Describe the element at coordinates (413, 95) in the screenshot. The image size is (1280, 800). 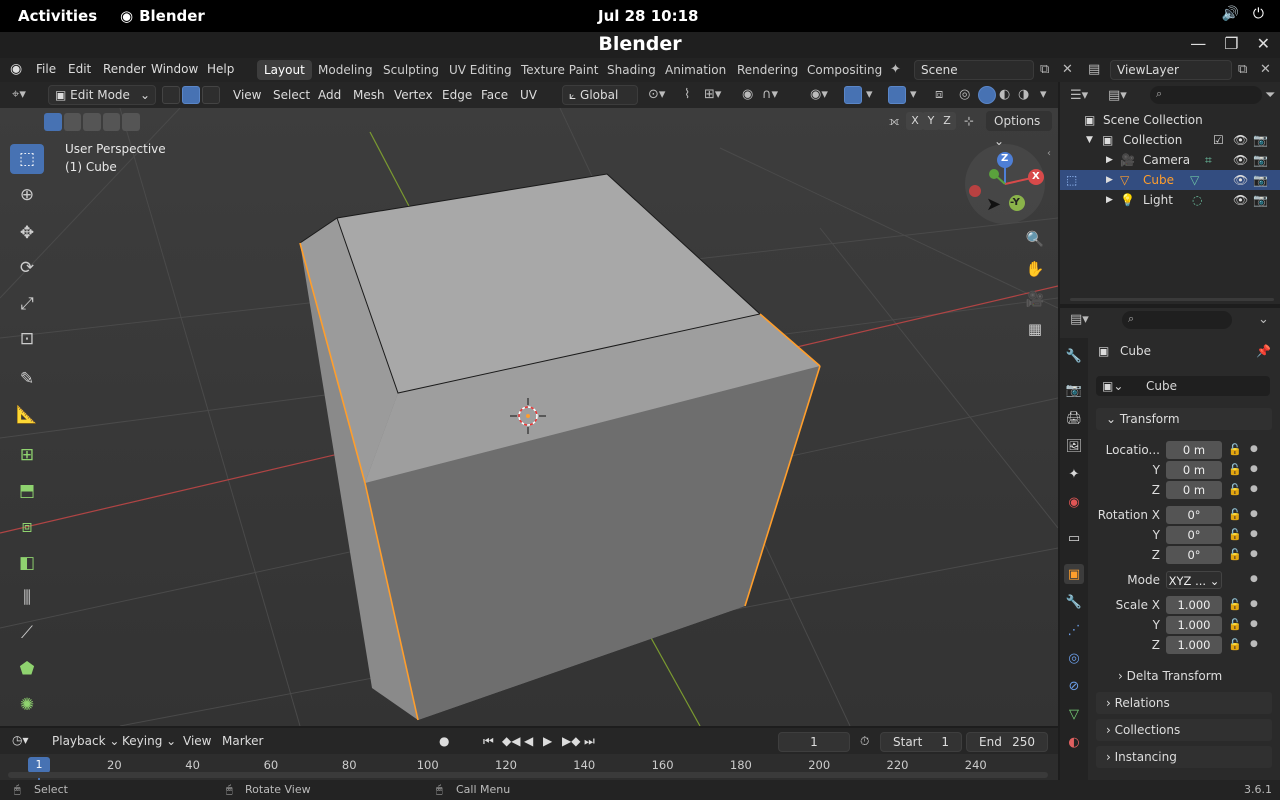
I see `menu-vertex: Vertex` at that location.